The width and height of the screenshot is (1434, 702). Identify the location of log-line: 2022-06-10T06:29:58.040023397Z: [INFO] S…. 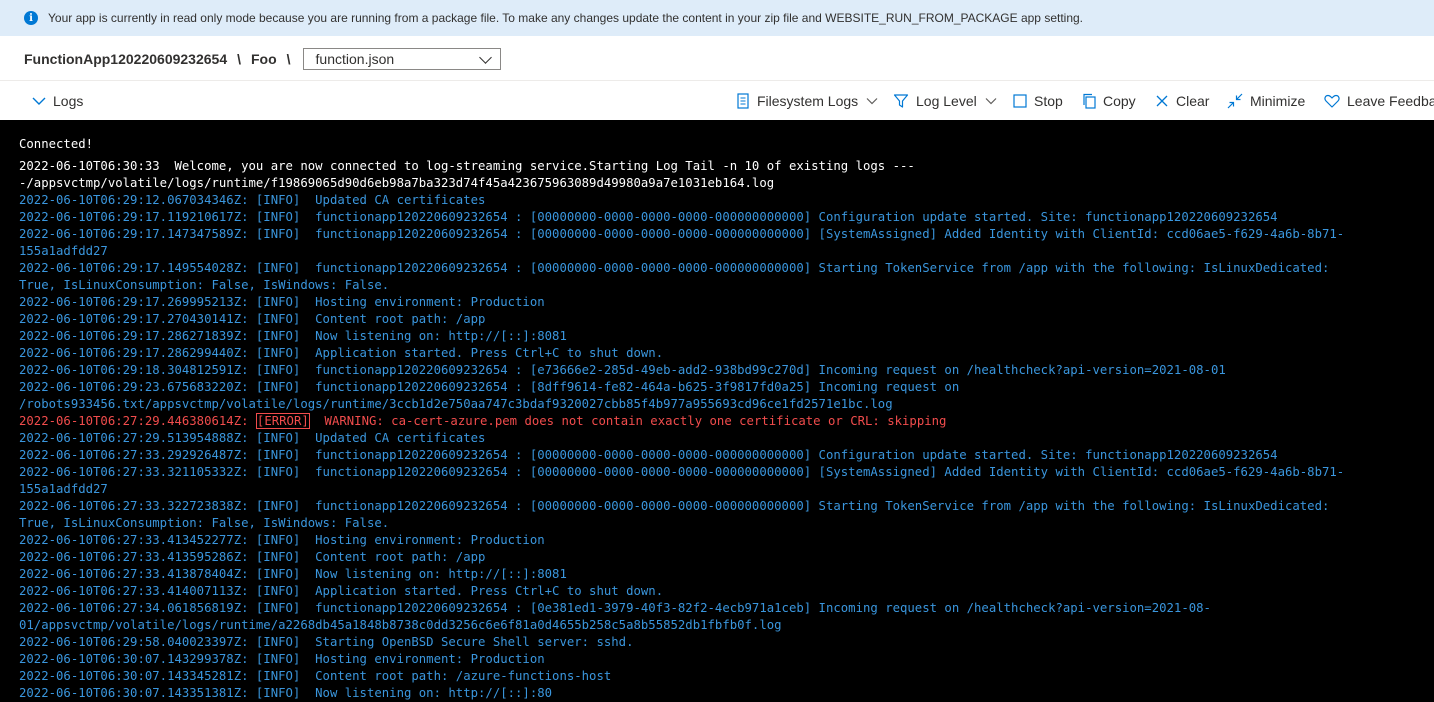
(326, 642).